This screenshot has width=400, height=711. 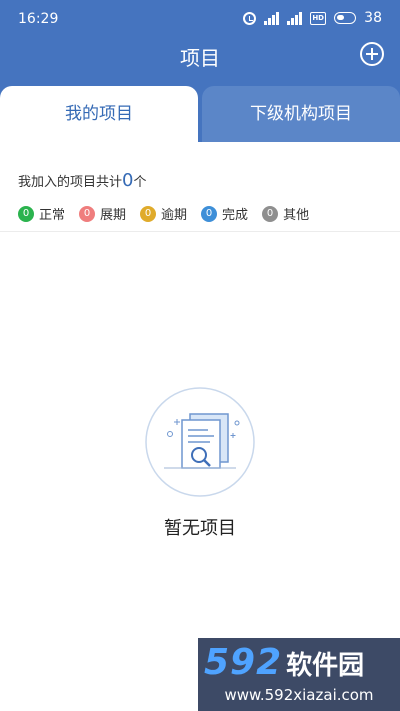 I want to click on legend-count-normal: 0, so click(x=26, y=213).